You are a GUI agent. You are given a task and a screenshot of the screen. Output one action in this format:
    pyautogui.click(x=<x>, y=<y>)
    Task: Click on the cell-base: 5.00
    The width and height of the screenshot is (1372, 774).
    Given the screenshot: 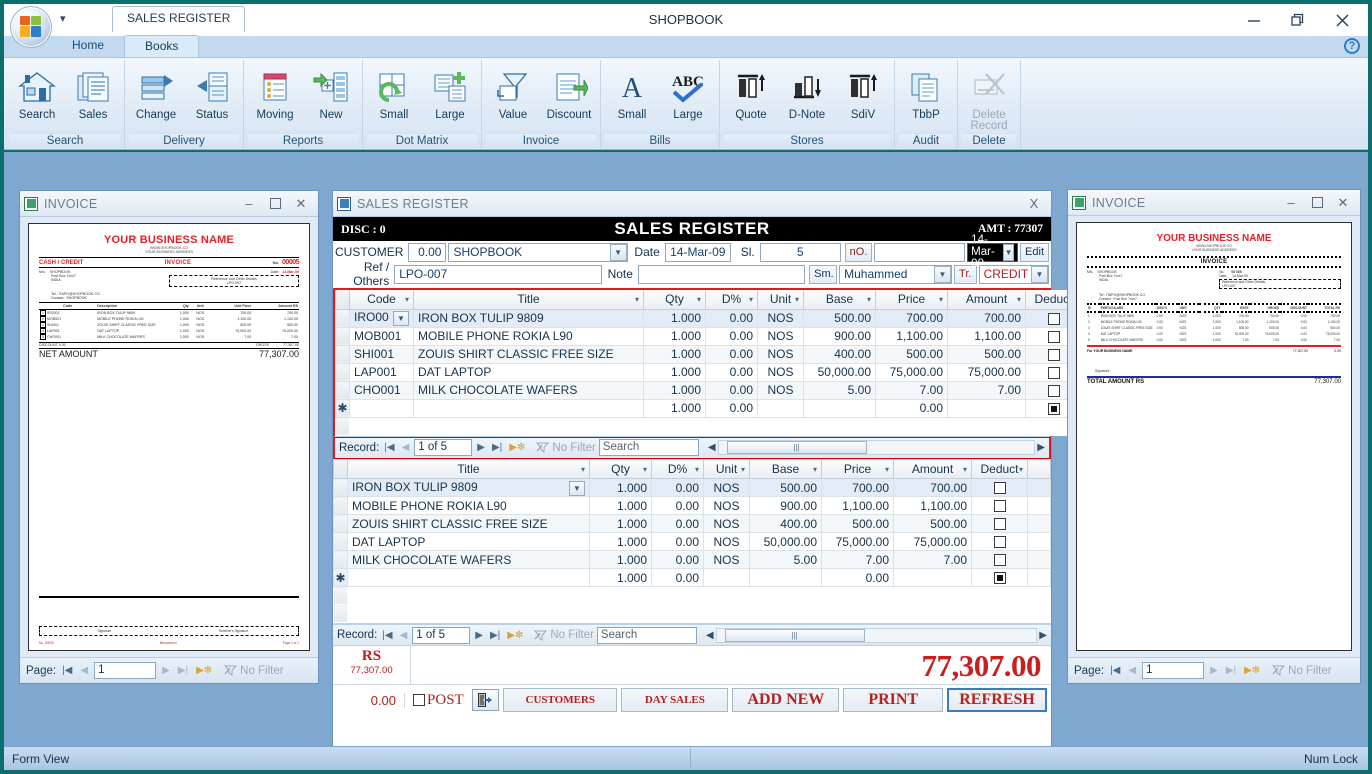 What is the action you would take?
    pyautogui.click(x=785, y=559)
    